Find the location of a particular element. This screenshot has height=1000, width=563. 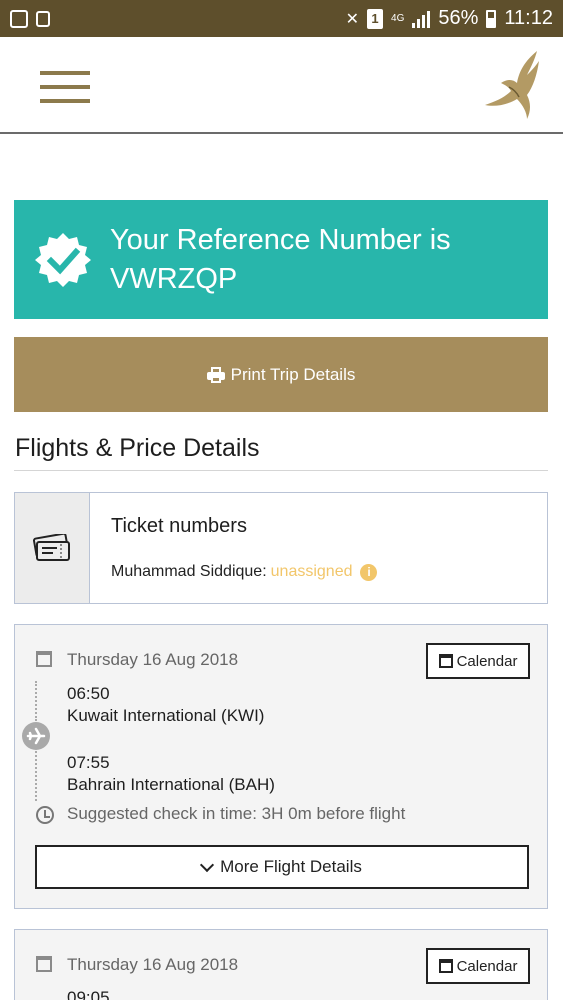

ticket-title: Ticket numbers is located at coordinates (179, 526).